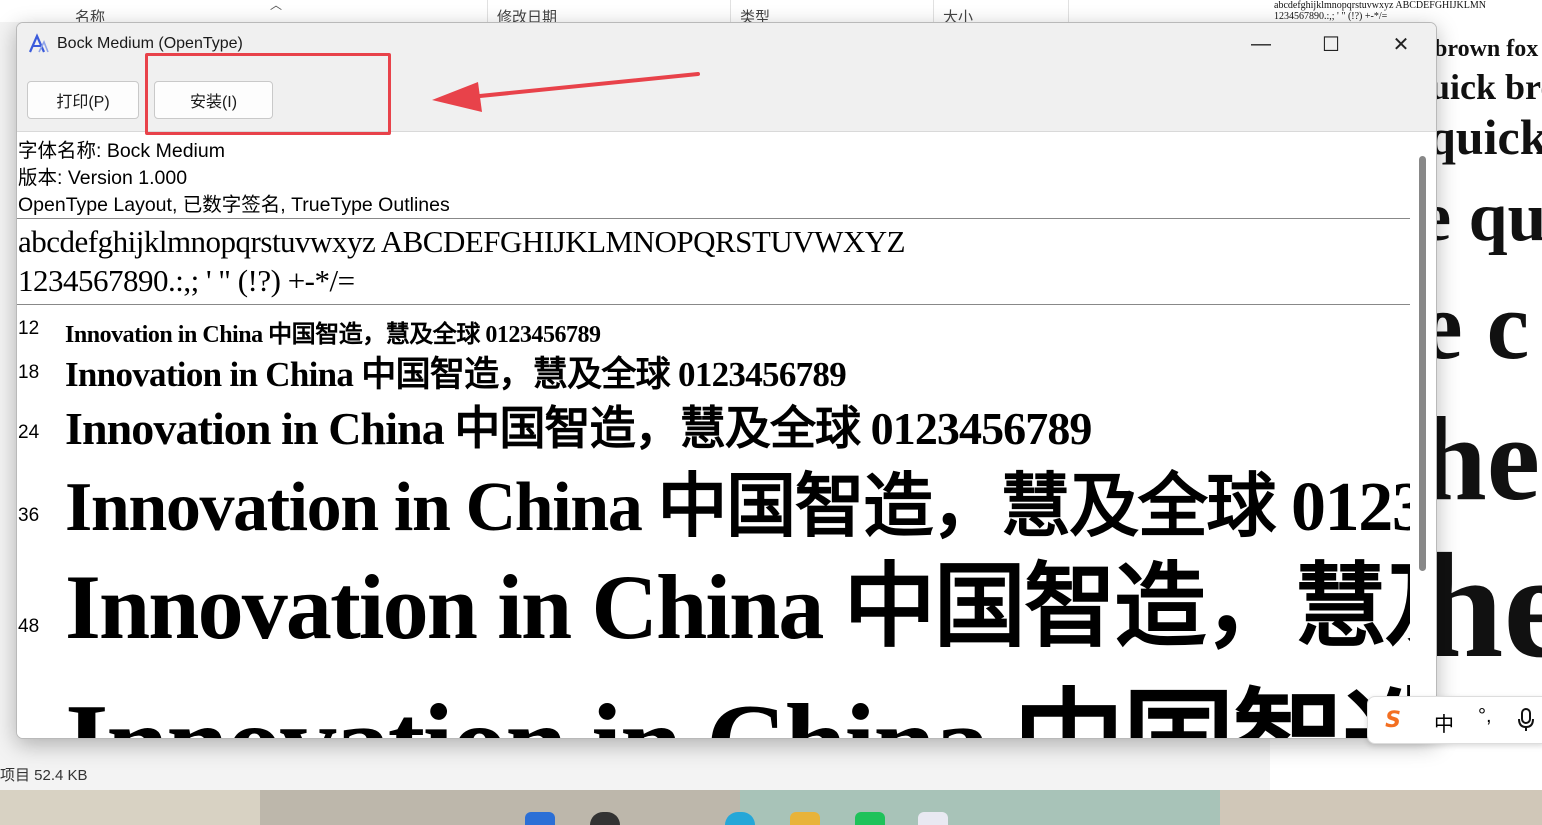  I want to click on ime-toolbar: S 中 °,, so click(1454, 720).